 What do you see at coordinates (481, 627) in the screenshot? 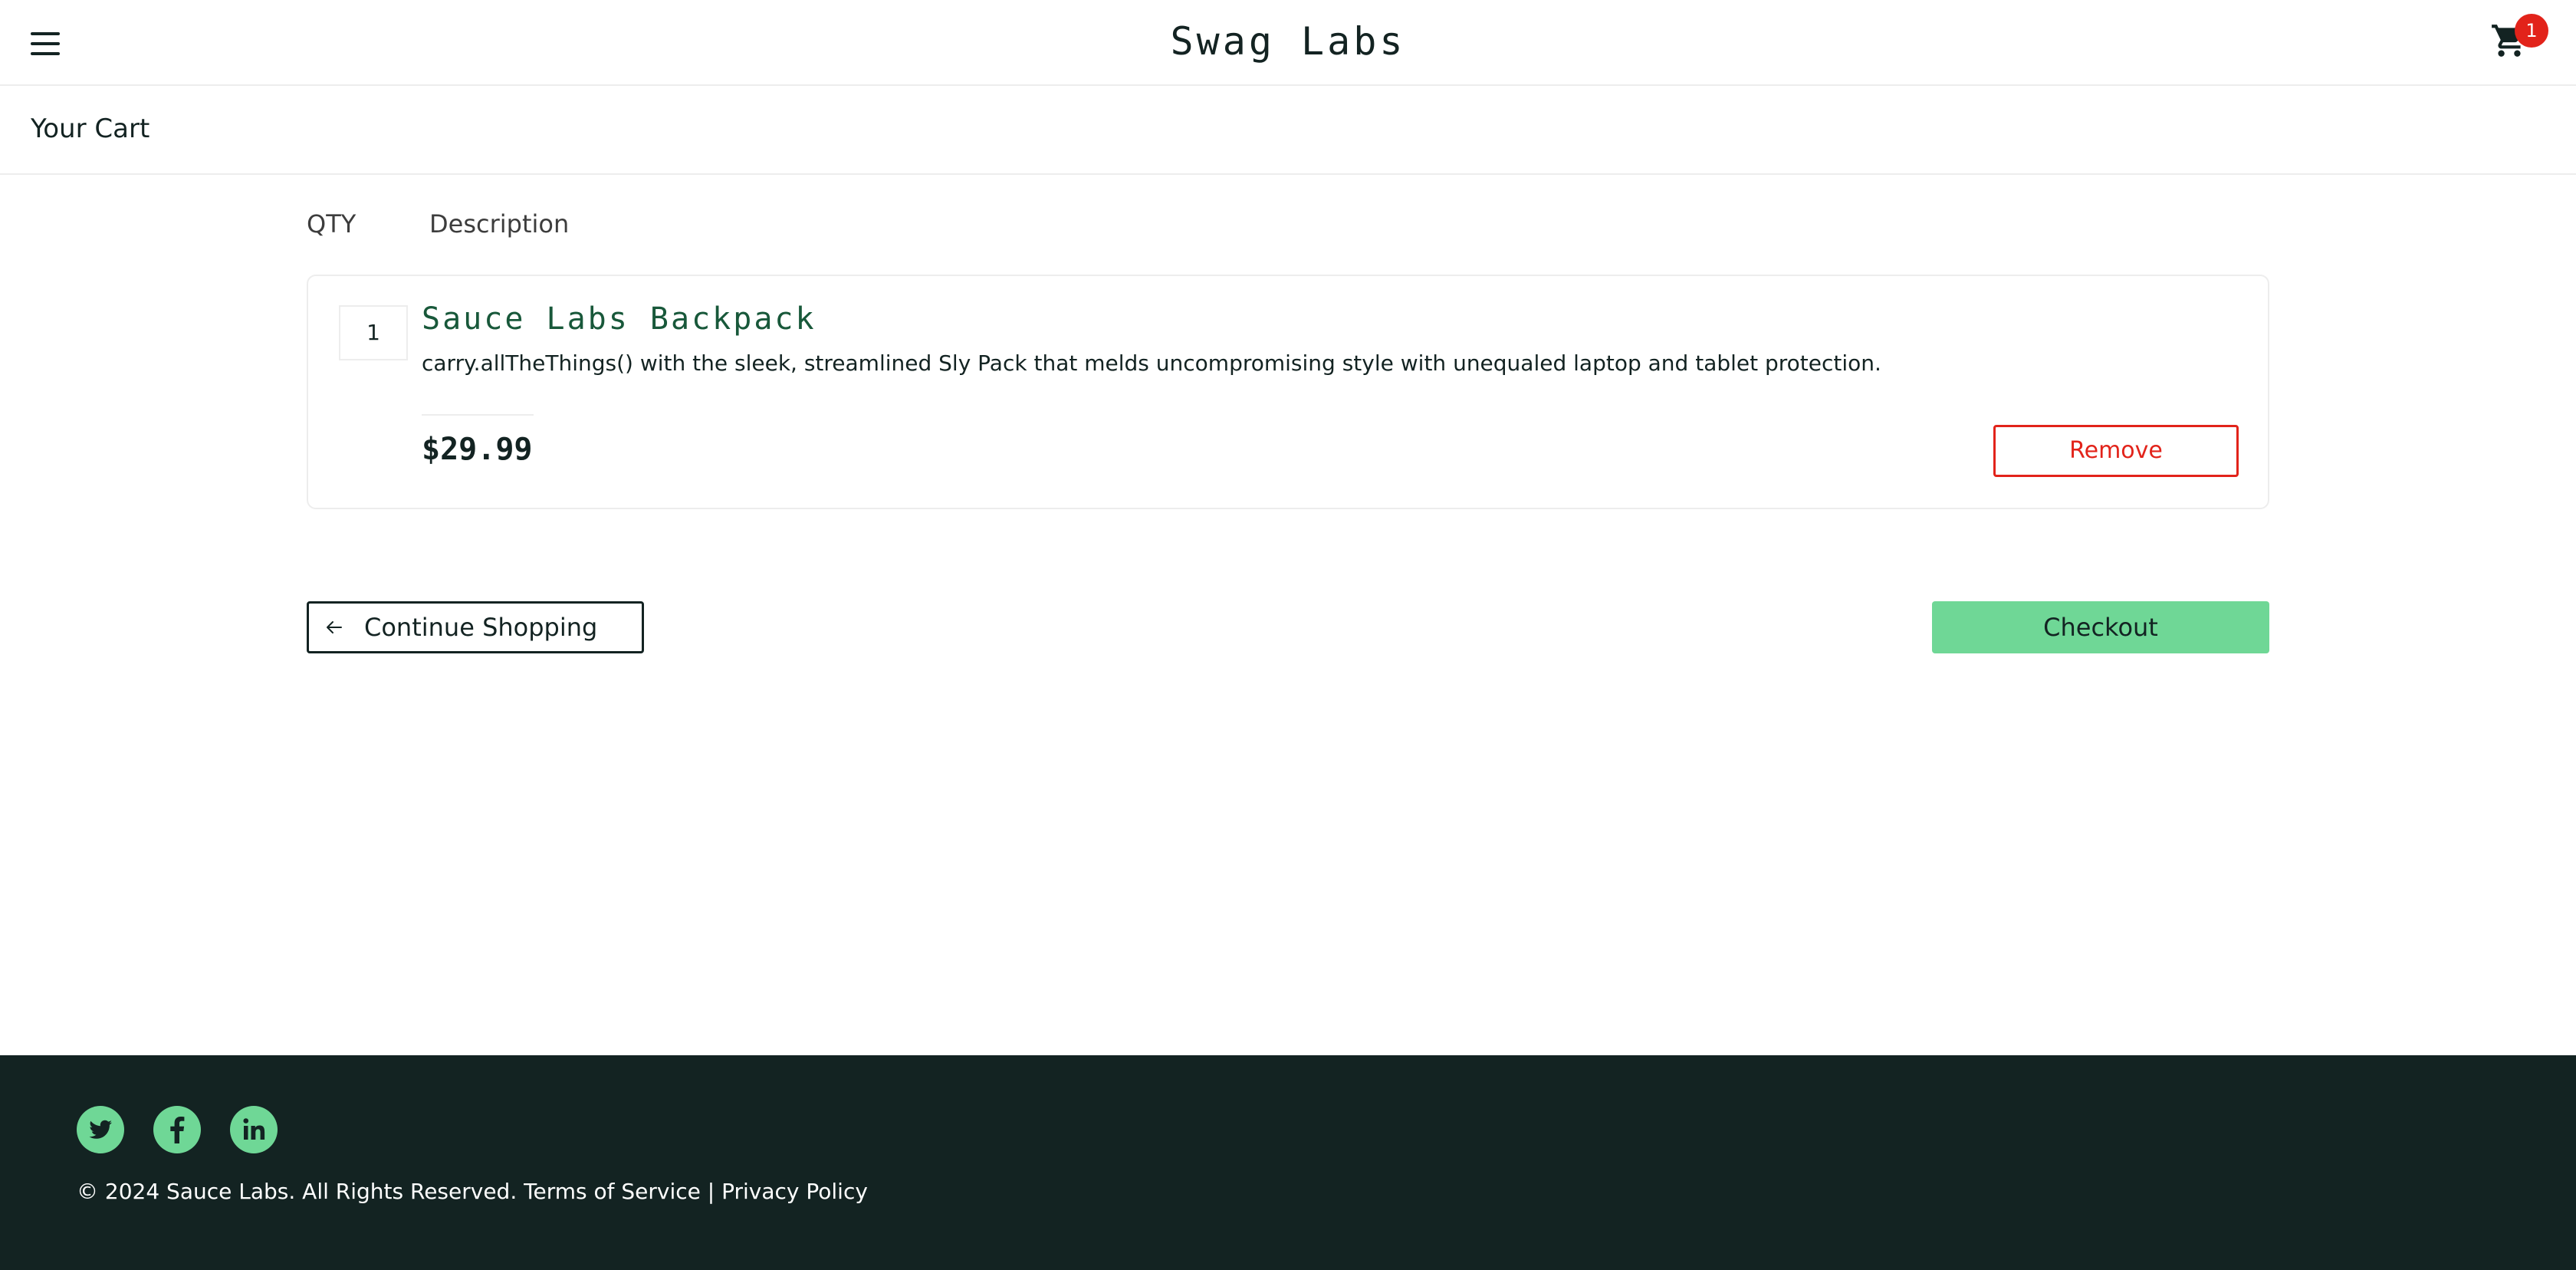
I see `continue-shopping-label: Continue Shopping` at bounding box center [481, 627].